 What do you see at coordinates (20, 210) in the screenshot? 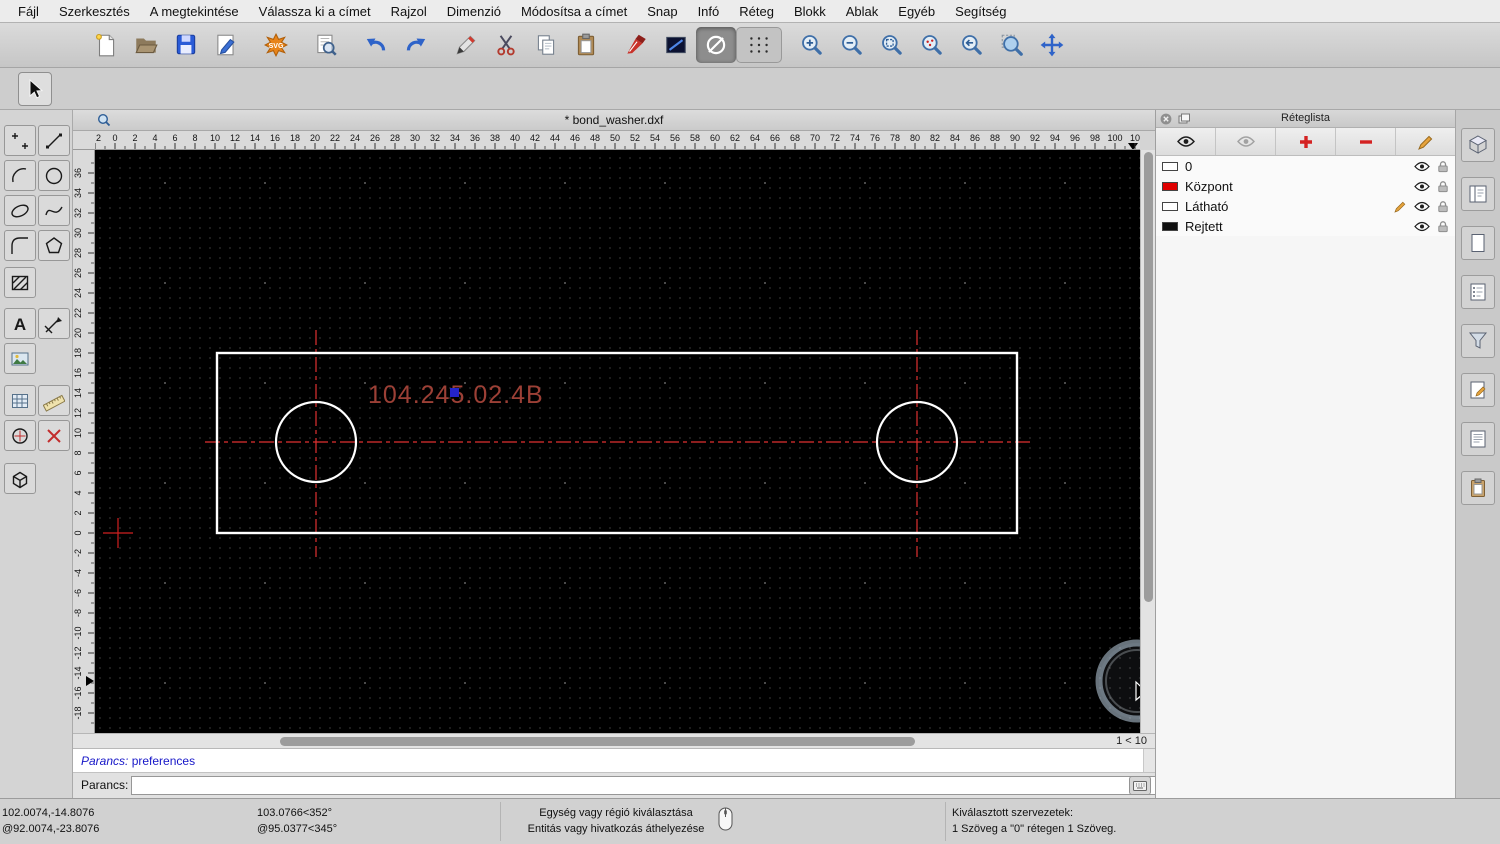
I see `ellipse-tool-button` at bounding box center [20, 210].